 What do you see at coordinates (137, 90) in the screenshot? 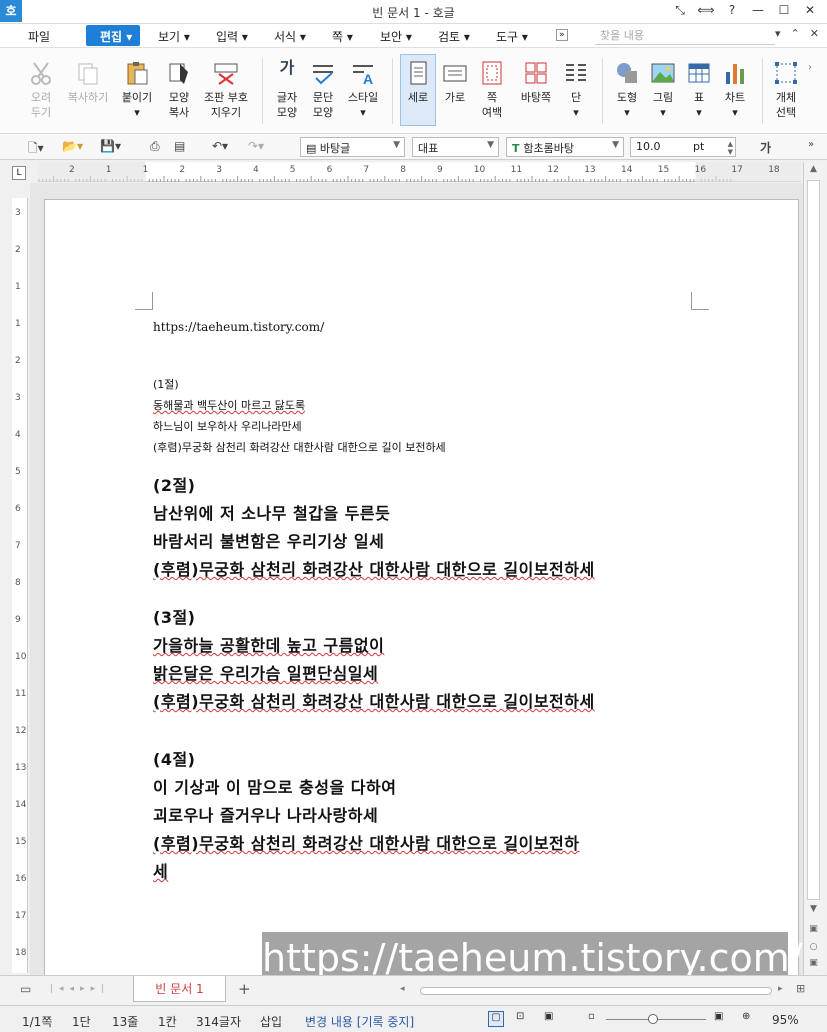
I see `paste-button: 붙이기 ▾` at bounding box center [137, 90].